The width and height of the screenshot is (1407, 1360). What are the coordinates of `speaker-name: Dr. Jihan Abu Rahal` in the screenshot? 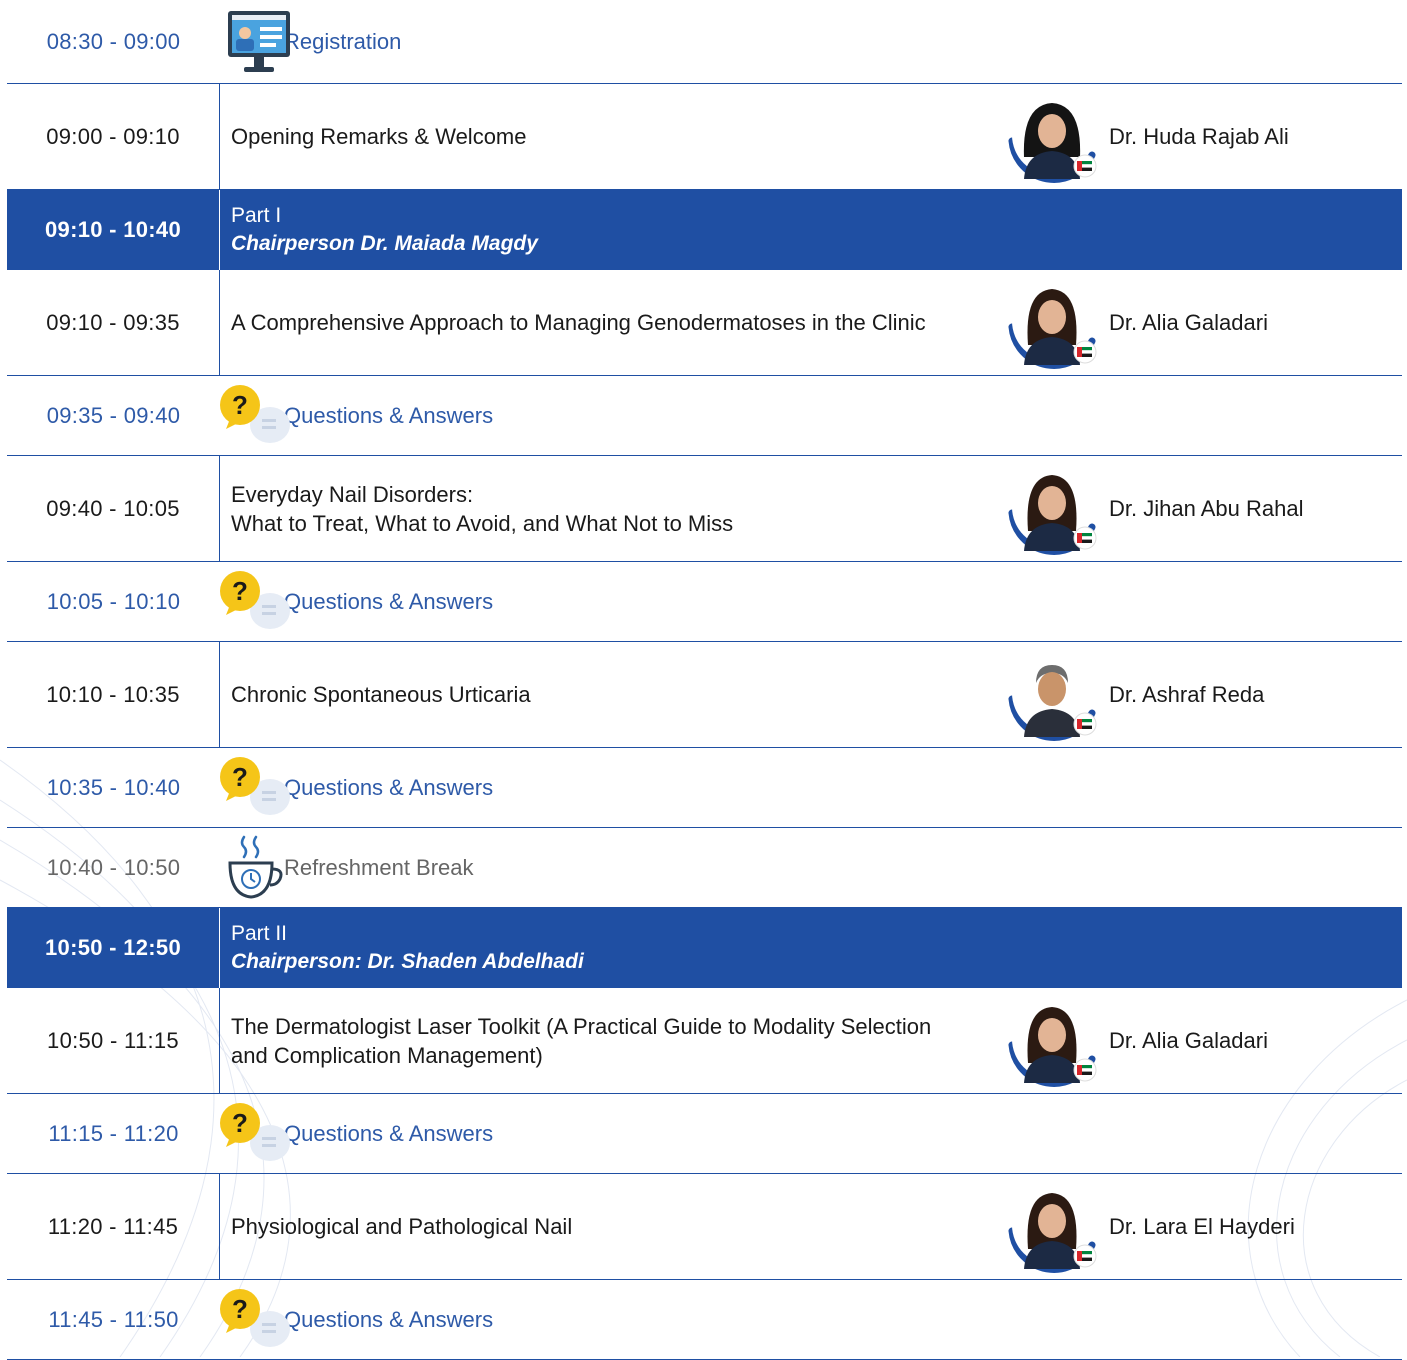 It's located at (1206, 508).